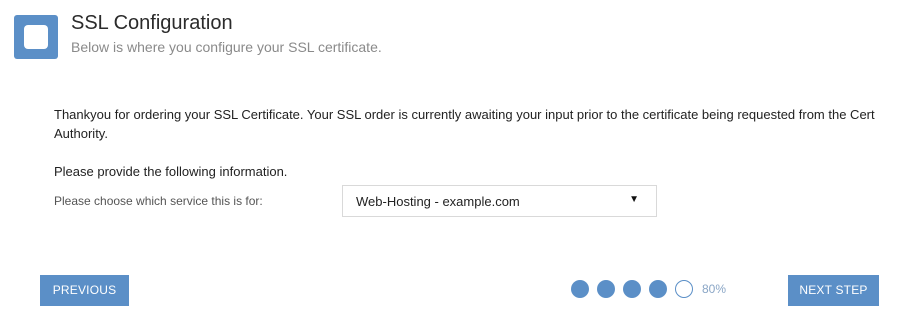  What do you see at coordinates (634, 199) in the screenshot?
I see `dropdown-arrow-icon: ▼` at bounding box center [634, 199].